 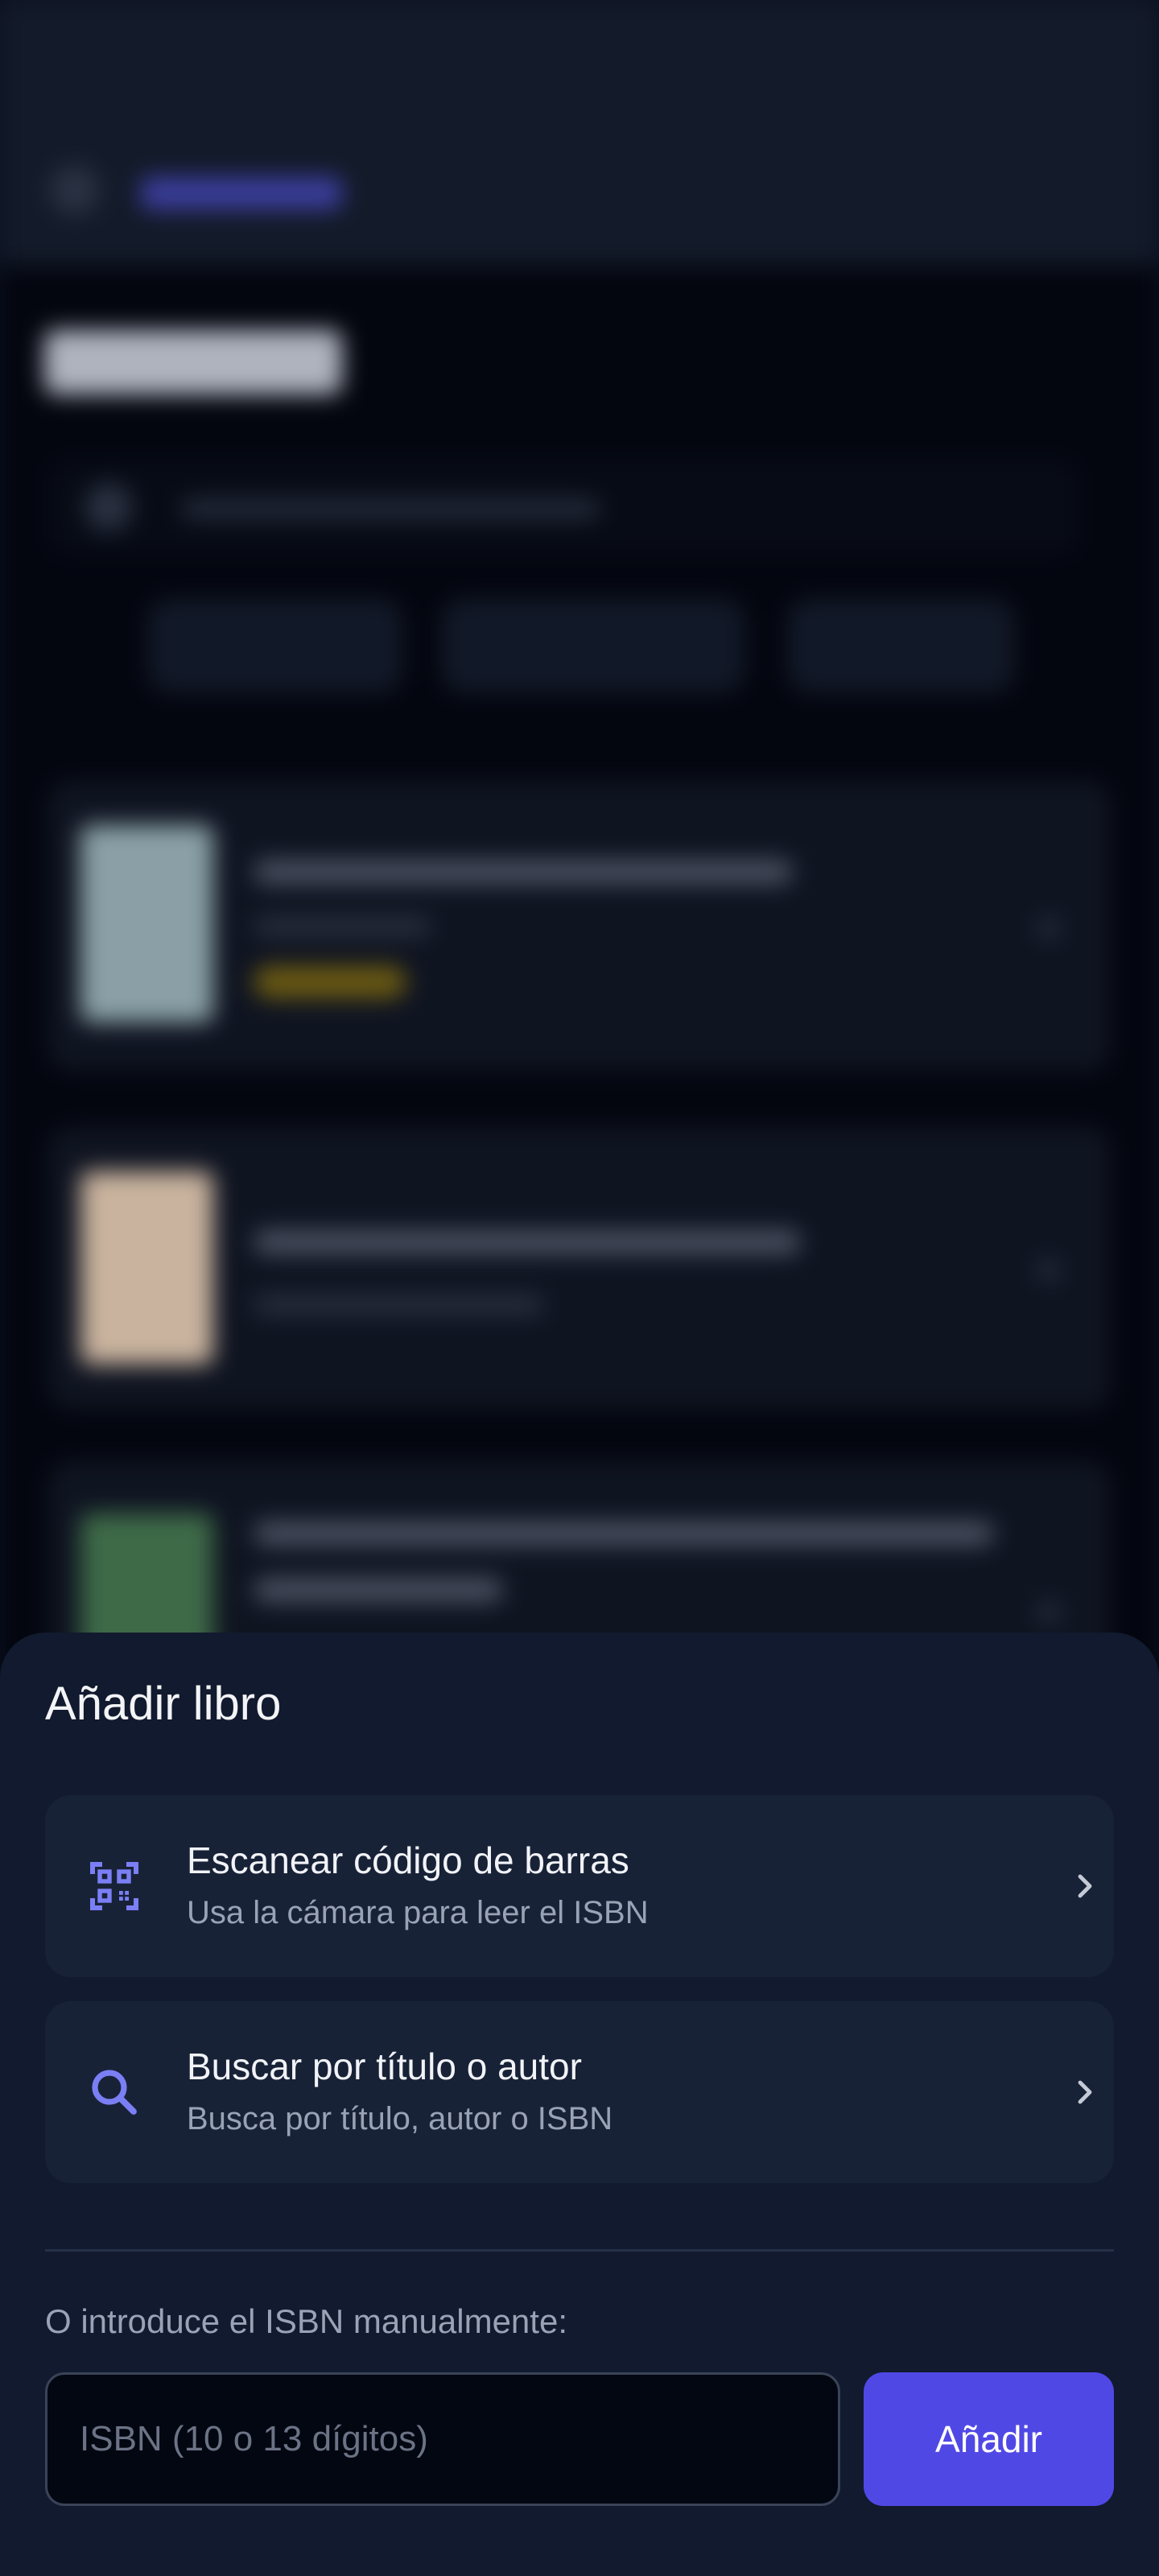 What do you see at coordinates (579, 2250) in the screenshot?
I see `divider` at bounding box center [579, 2250].